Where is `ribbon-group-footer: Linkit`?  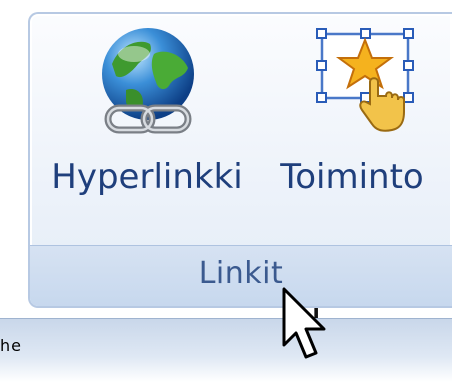
ribbon-group-footer: Linkit is located at coordinates (241, 275).